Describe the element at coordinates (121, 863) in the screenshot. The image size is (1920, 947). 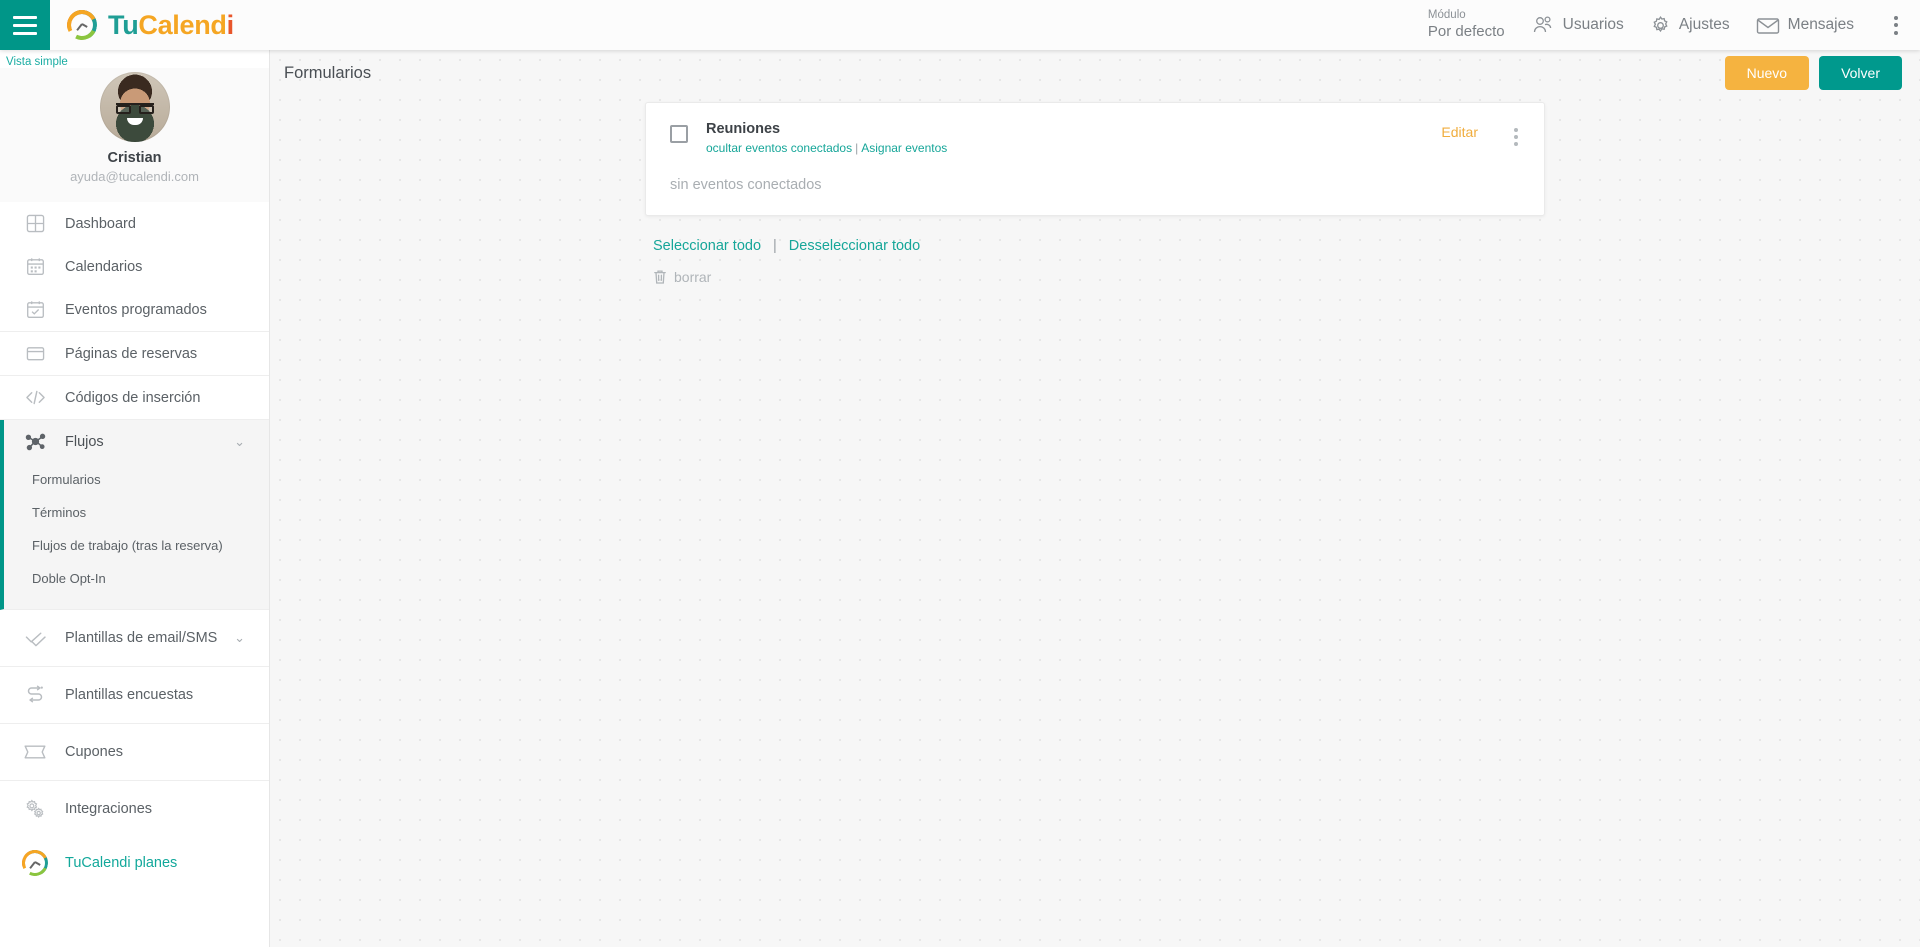
I see `sidebar-item-label: TuCalendi planes` at that location.